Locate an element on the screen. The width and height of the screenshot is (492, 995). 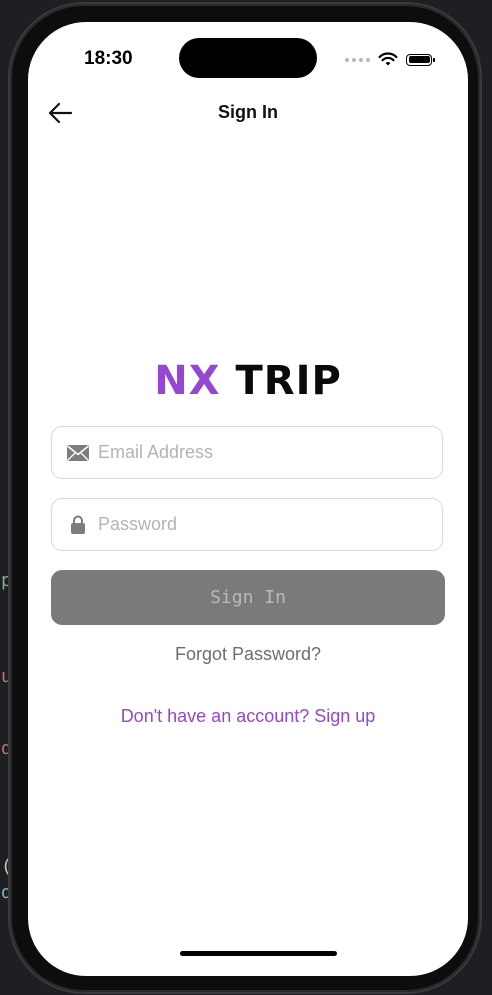
page-title: Sign In is located at coordinates (248, 112).